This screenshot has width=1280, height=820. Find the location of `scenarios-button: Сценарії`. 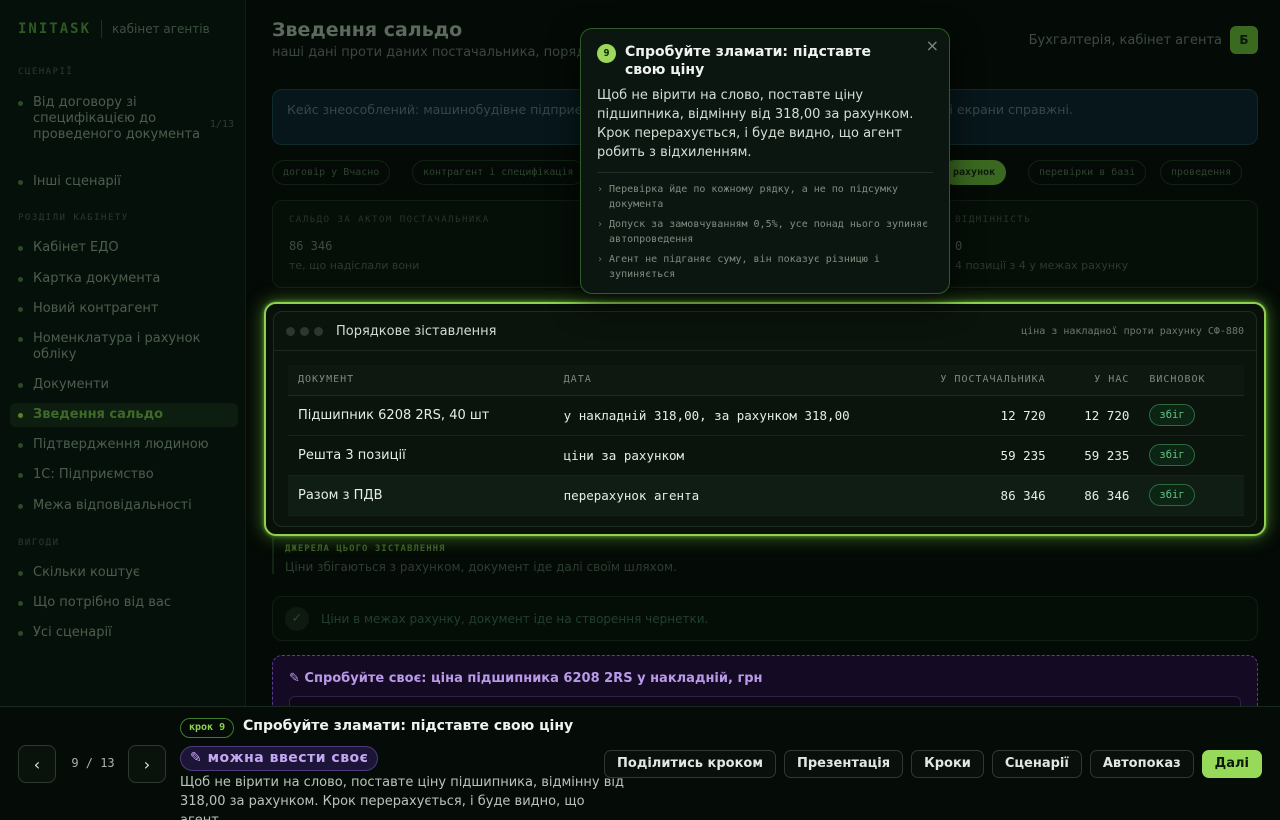

scenarios-button: Сценарії is located at coordinates (1036, 764).